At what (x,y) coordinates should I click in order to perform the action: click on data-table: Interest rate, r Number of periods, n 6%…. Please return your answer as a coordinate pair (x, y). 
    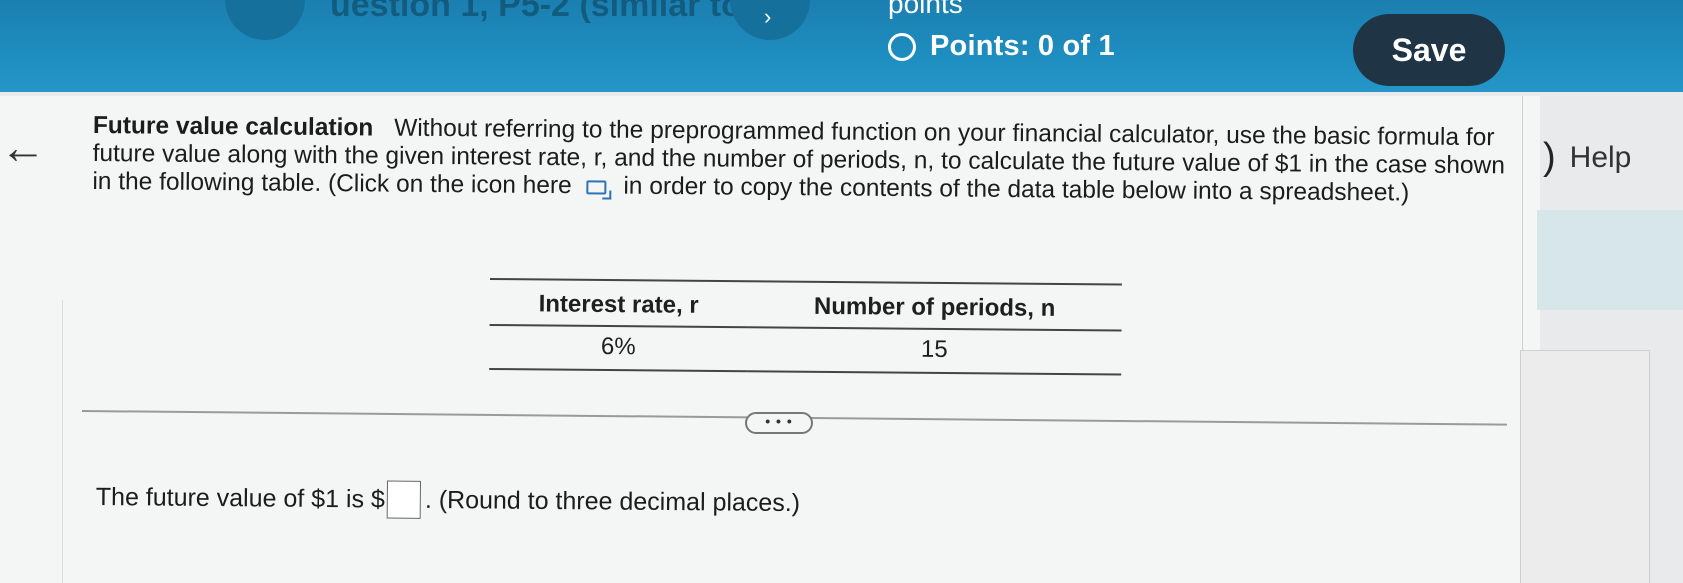
    Looking at the image, I should click on (805, 327).